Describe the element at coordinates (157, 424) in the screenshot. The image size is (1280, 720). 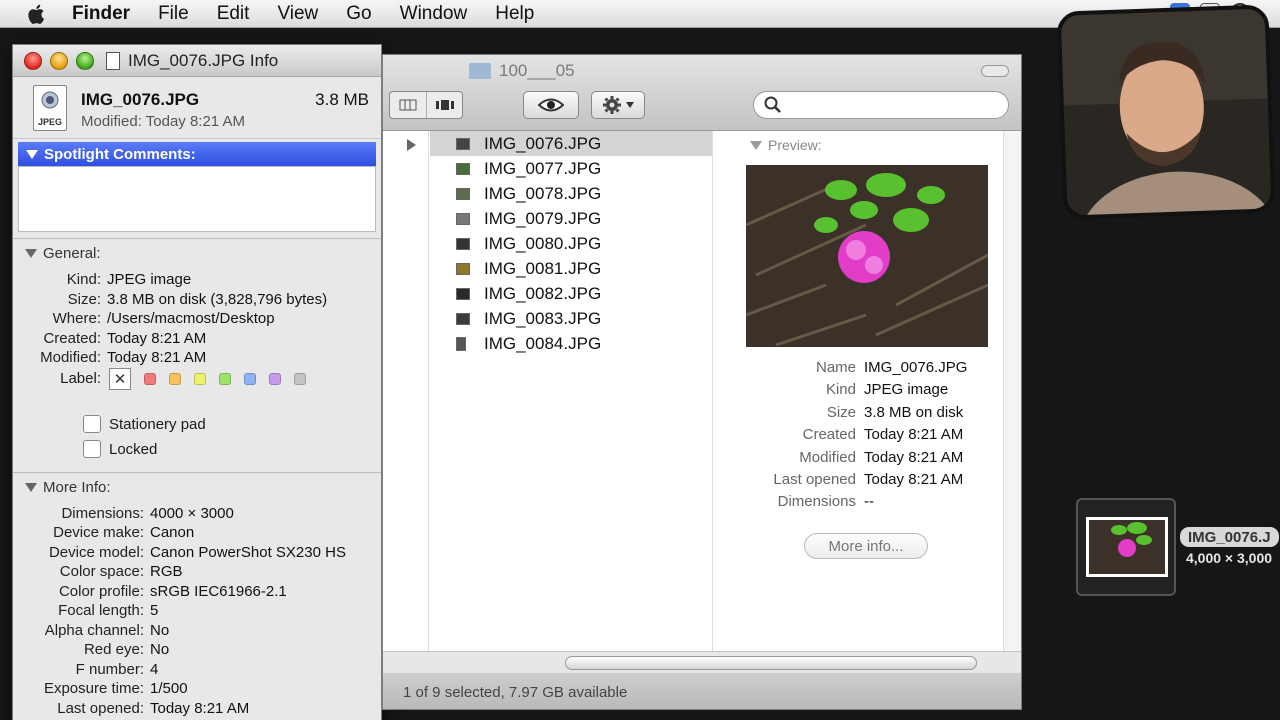
I see `stationery-pad-label: Stationery pad` at that location.